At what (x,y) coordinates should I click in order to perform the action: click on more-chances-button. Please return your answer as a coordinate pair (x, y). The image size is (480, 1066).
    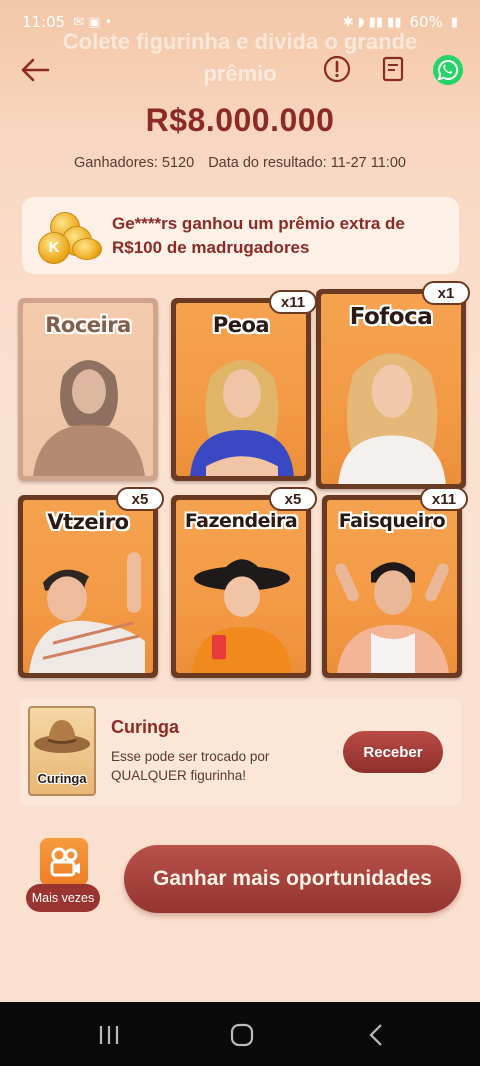
    Looking at the image, I should click on (64, 862).